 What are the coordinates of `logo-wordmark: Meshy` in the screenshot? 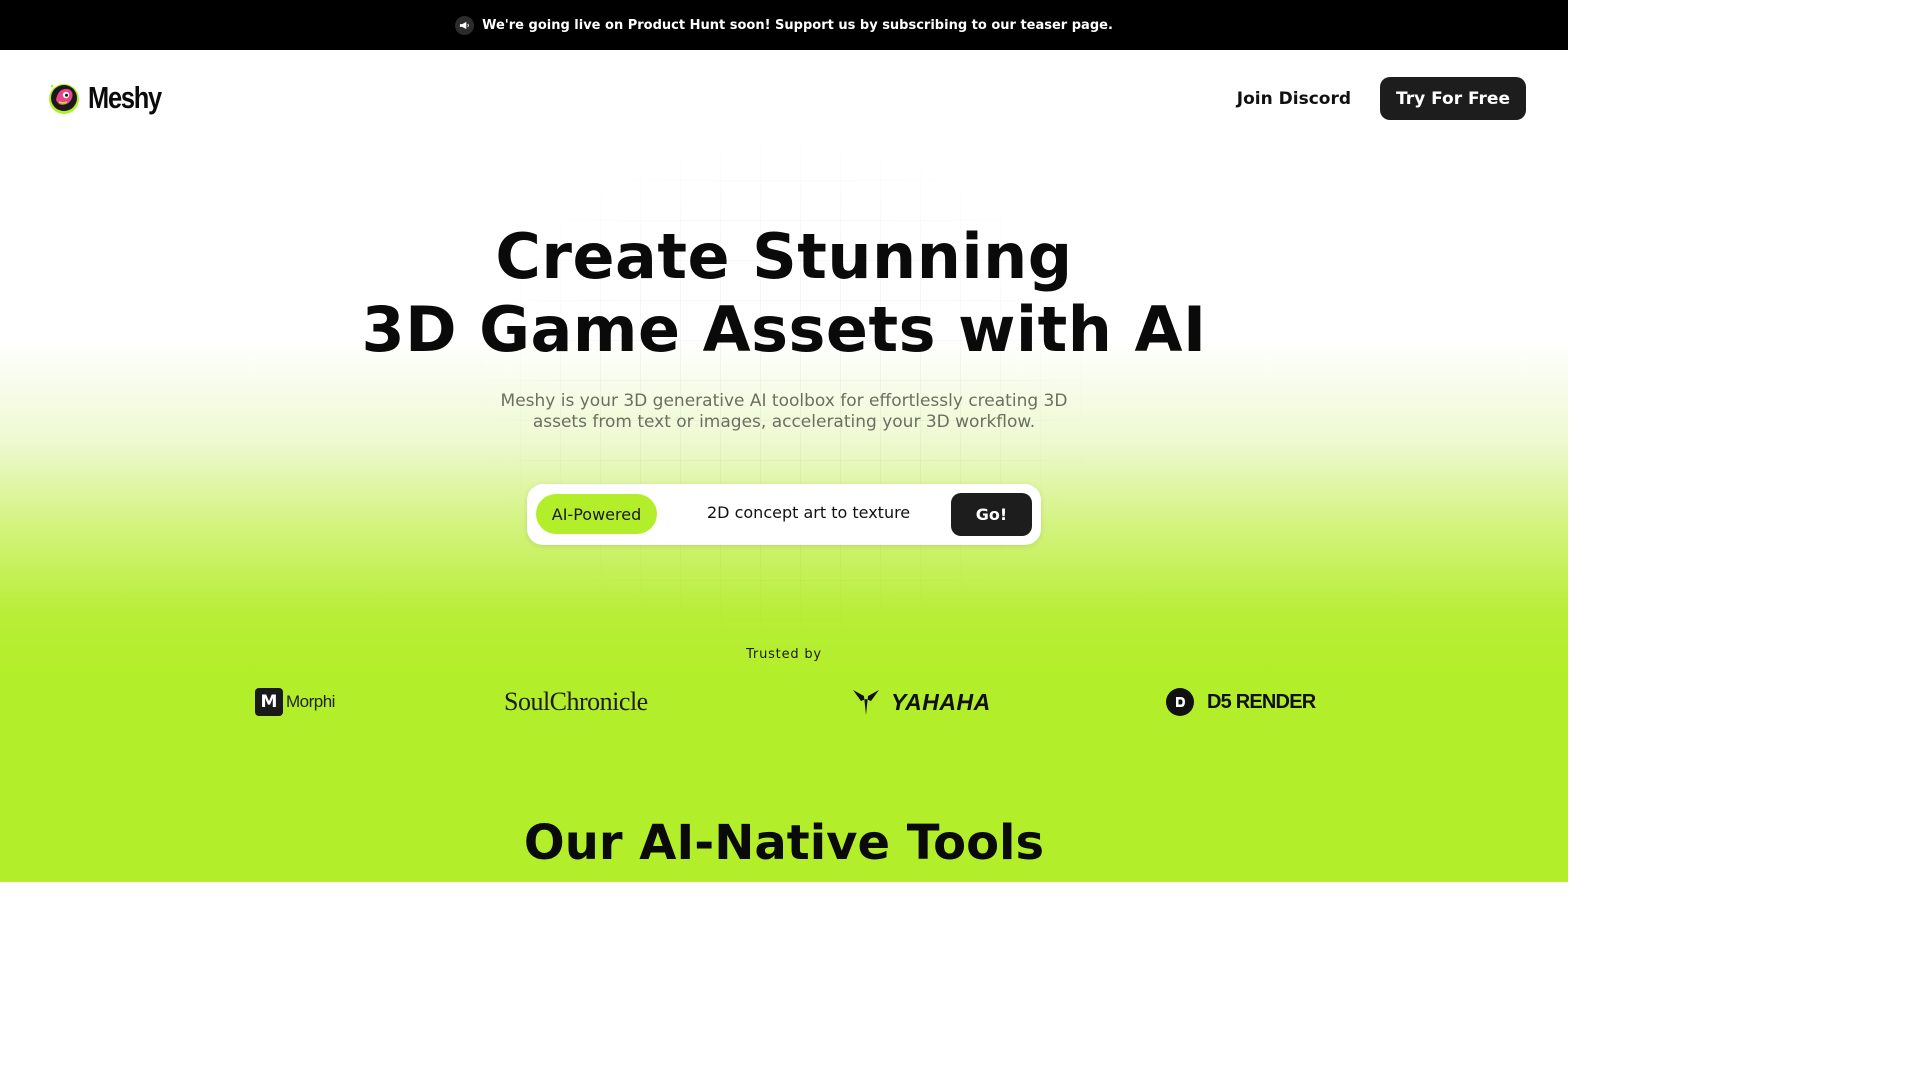 It's located at (125, 97).